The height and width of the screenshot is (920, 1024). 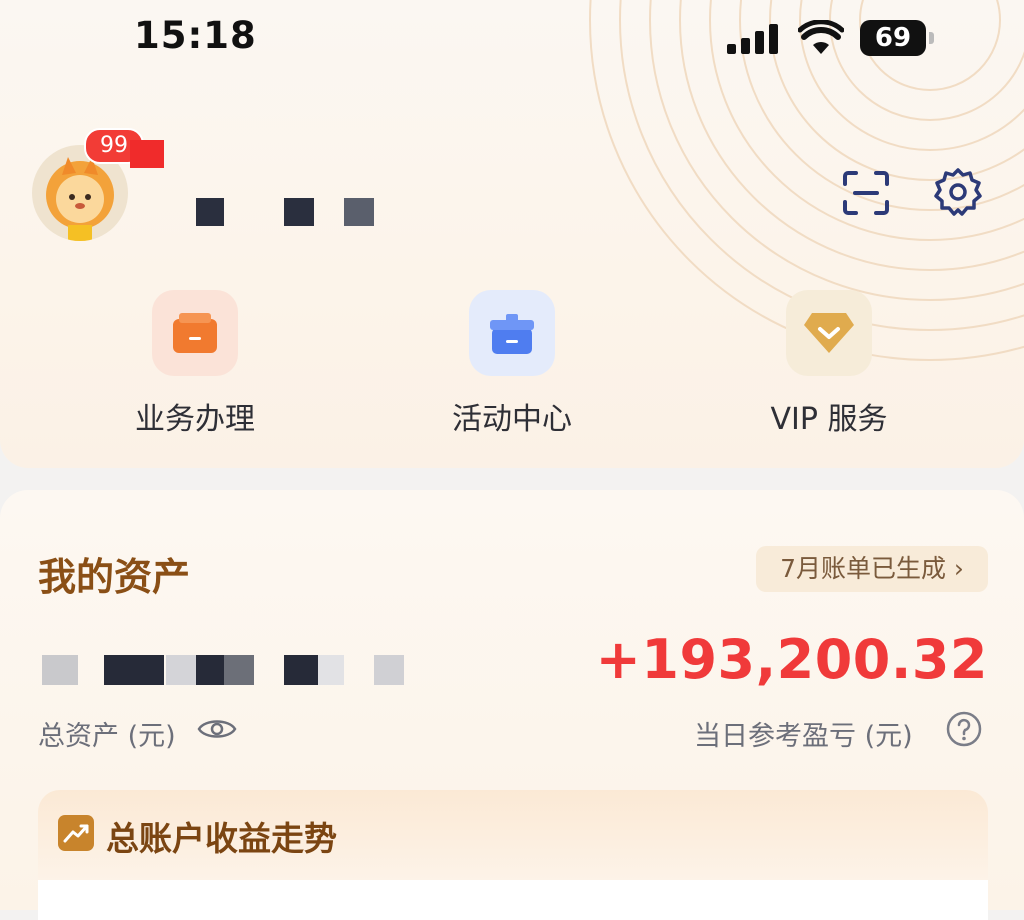 I want to click on trend-title: 总账户收益走势, so click(x=221, y=838).